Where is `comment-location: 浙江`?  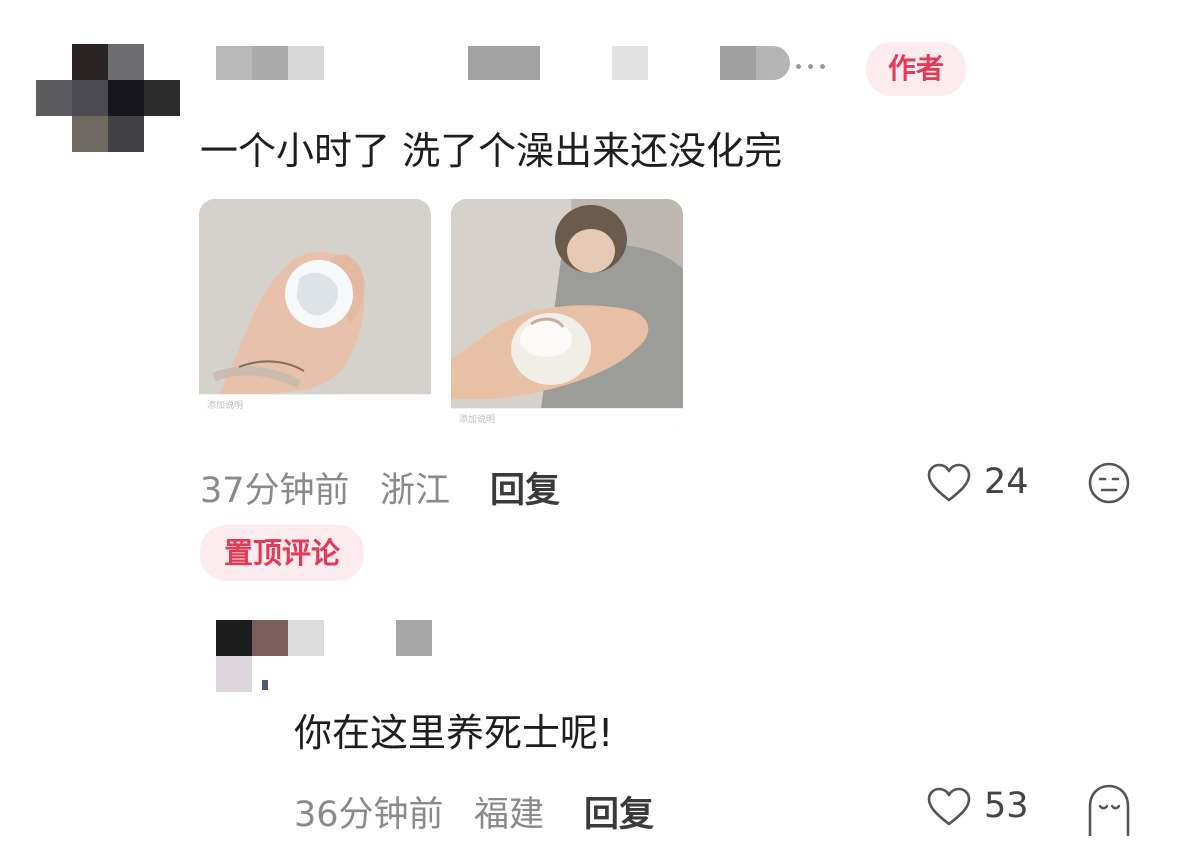 comment-location: 浙江 is located at coordinates (415, 491).